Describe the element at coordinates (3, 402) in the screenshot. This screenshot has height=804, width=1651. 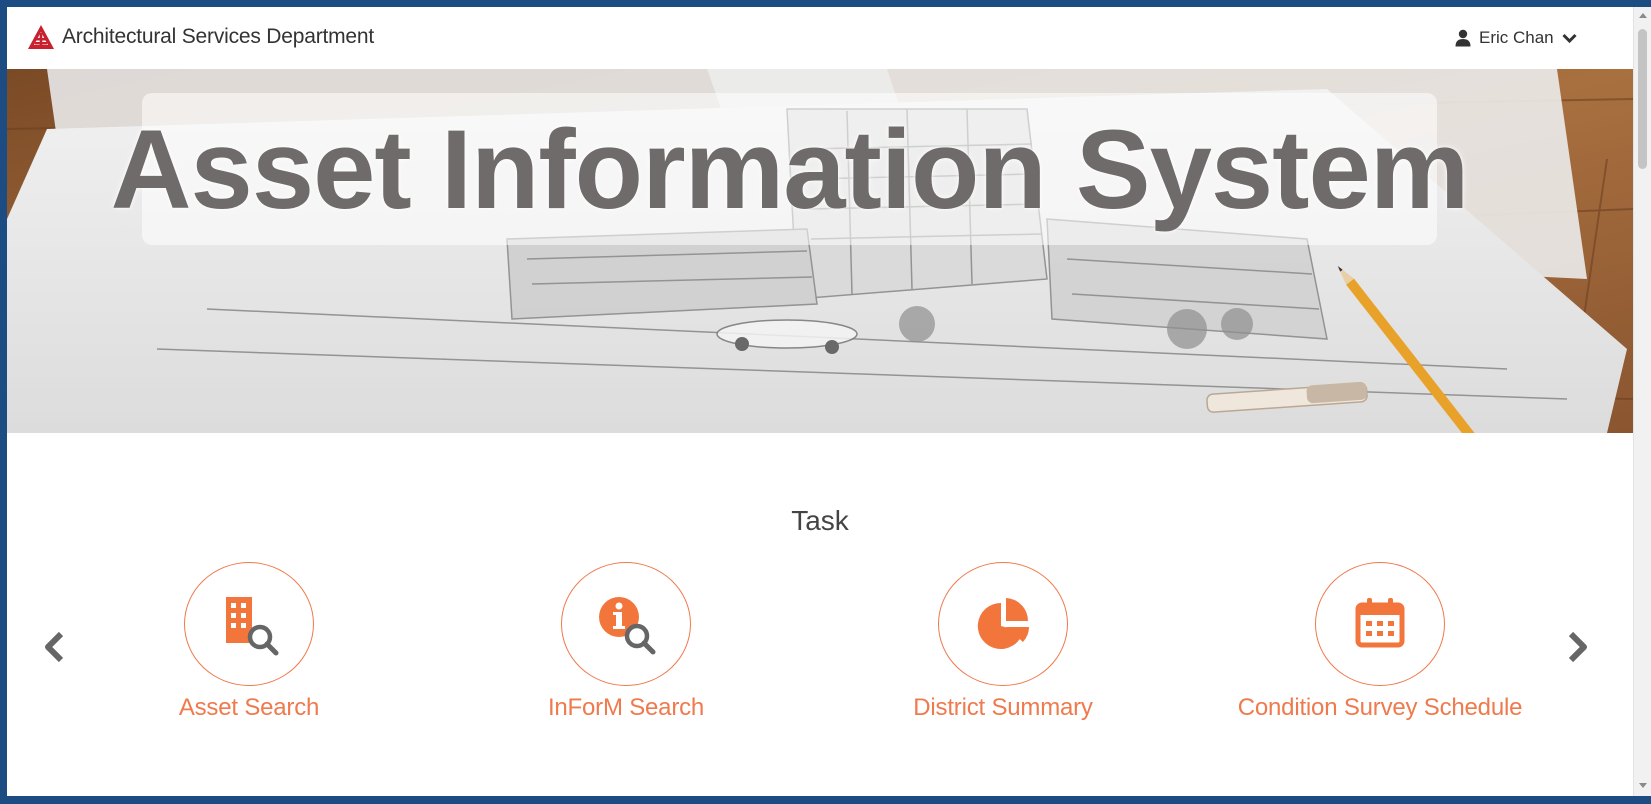
I see `window-frame-left` at that location.